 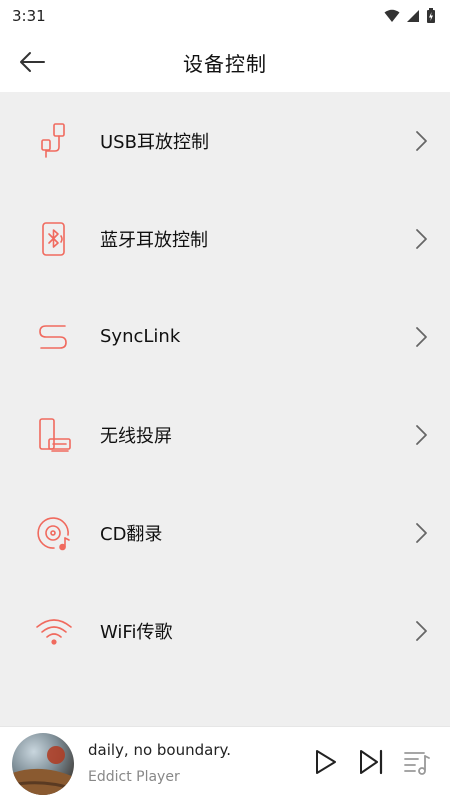 What do you see at coordinates (154, 240) in the screenshot?
I see `menu-item-label: 蓝牙耳放控制` at bounding box center [154, 240].